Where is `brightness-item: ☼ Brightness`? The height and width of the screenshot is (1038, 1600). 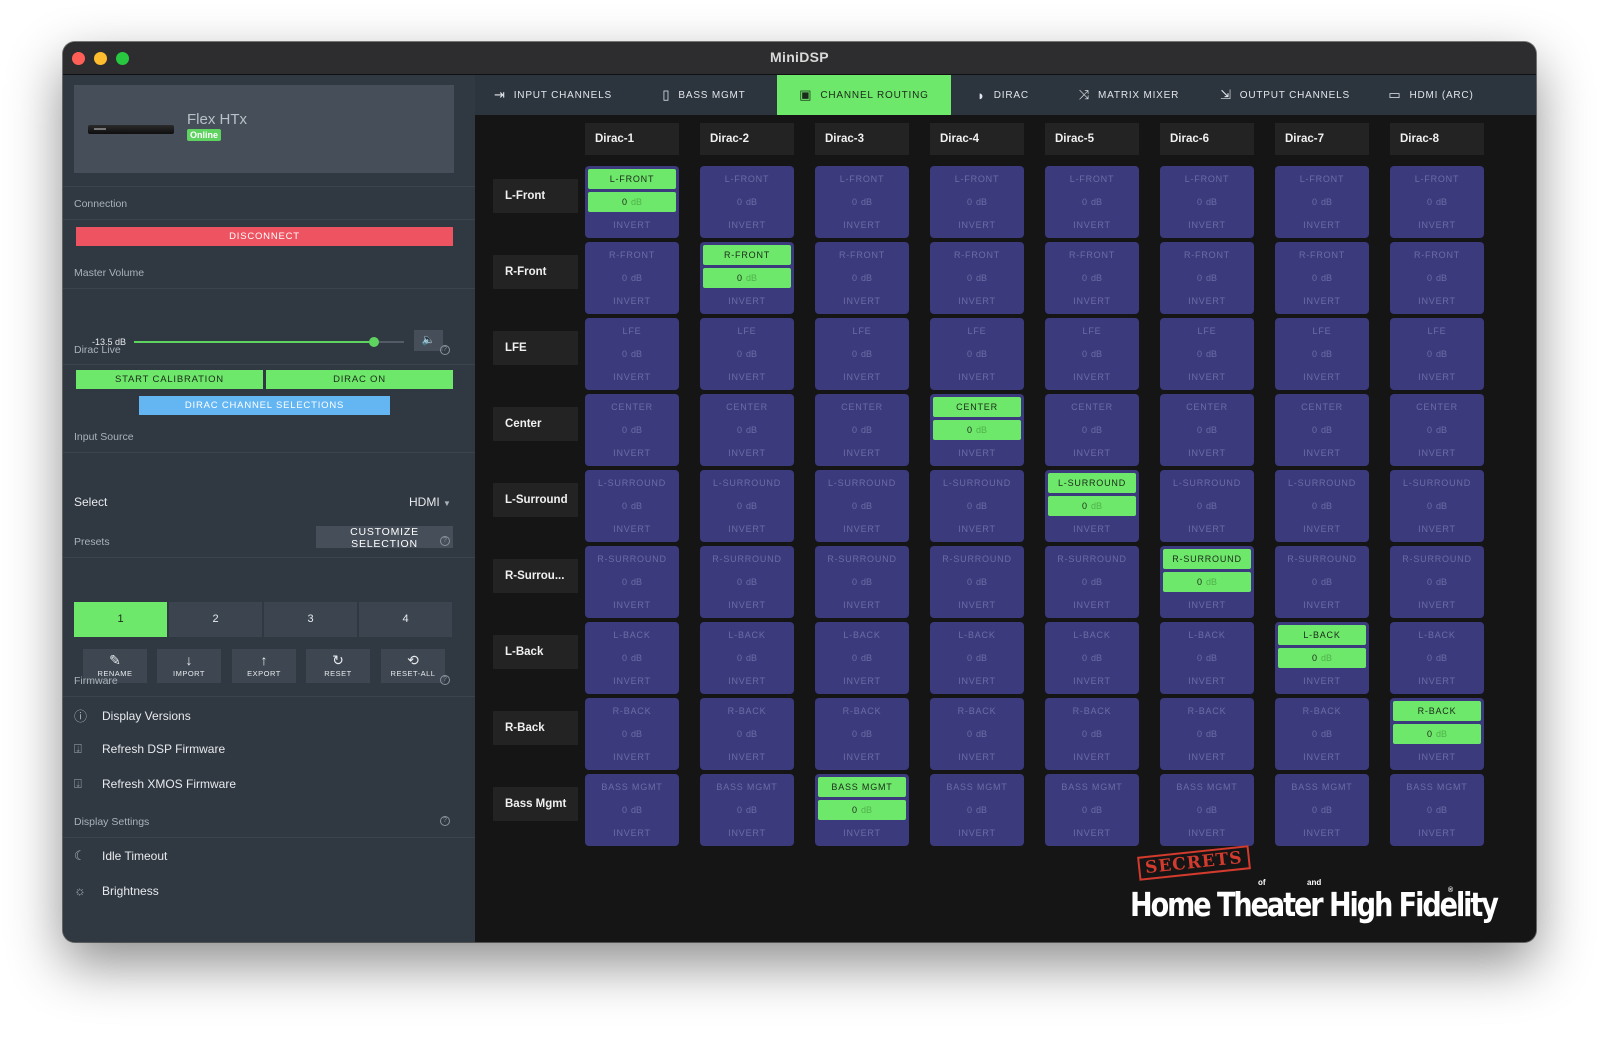 brightness-item: ☼ Brightness is located at coordinates (116, 893).